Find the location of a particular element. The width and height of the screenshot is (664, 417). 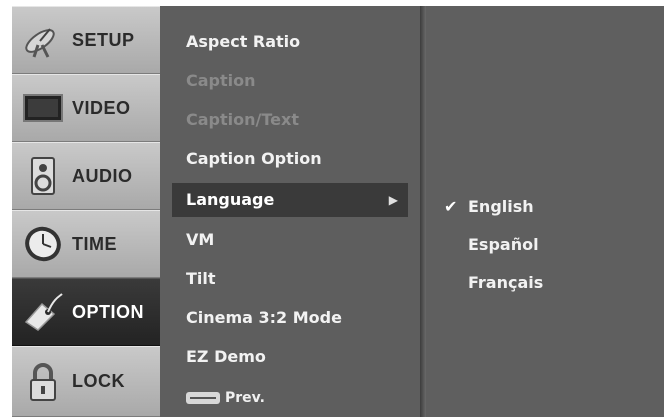

tab-audio: AUDIO is located at coordinates (86, 176).